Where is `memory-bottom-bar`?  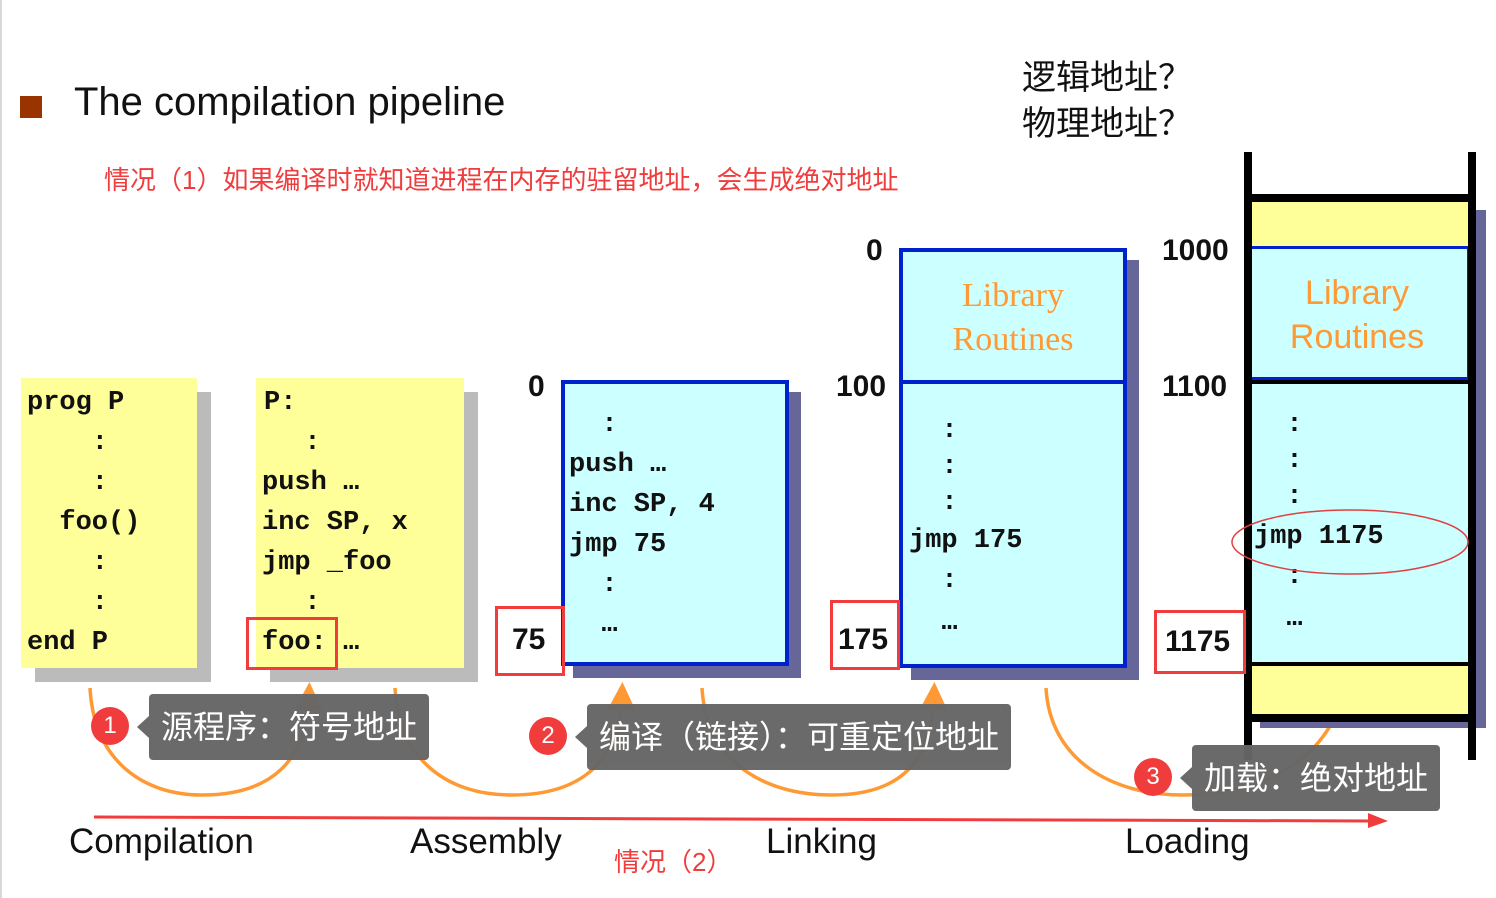
memory-bottom-bar is located at coordinates (1361, 718).